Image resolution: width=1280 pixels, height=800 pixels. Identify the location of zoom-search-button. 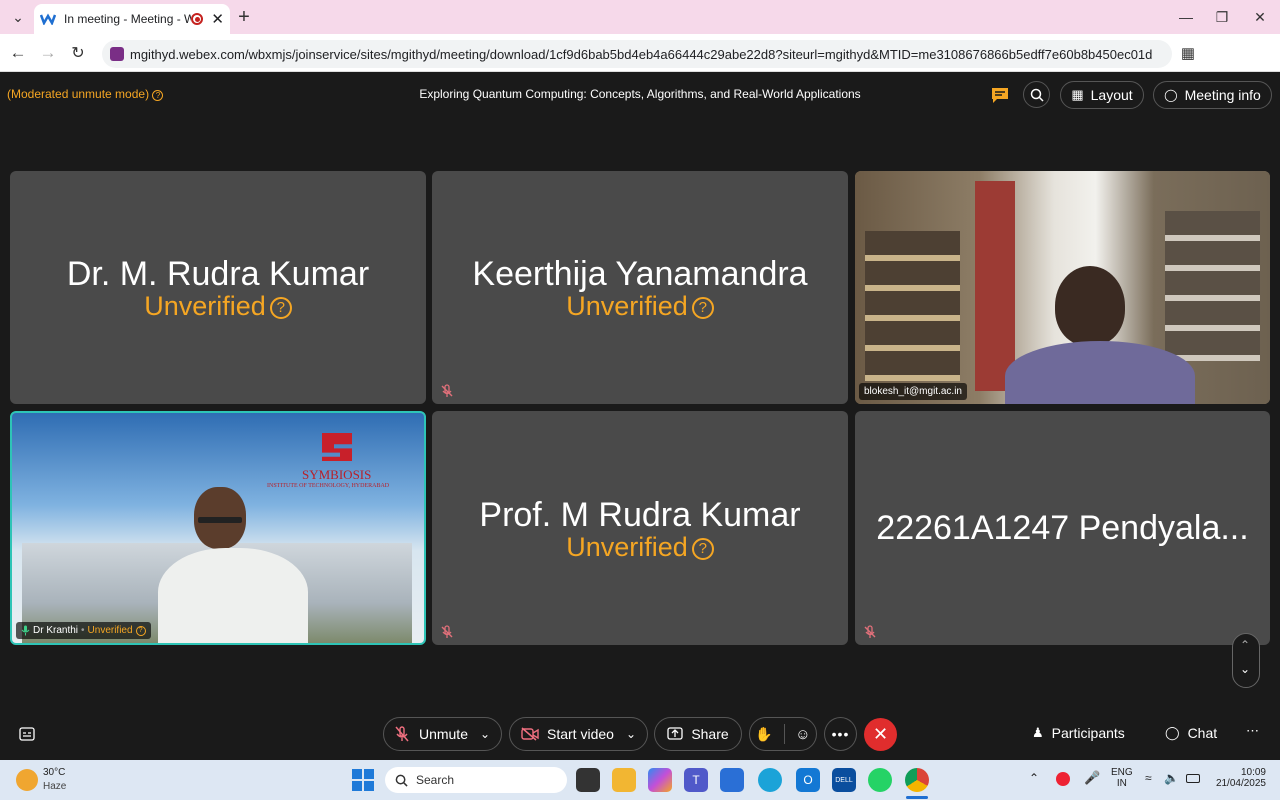
(1036, 94).